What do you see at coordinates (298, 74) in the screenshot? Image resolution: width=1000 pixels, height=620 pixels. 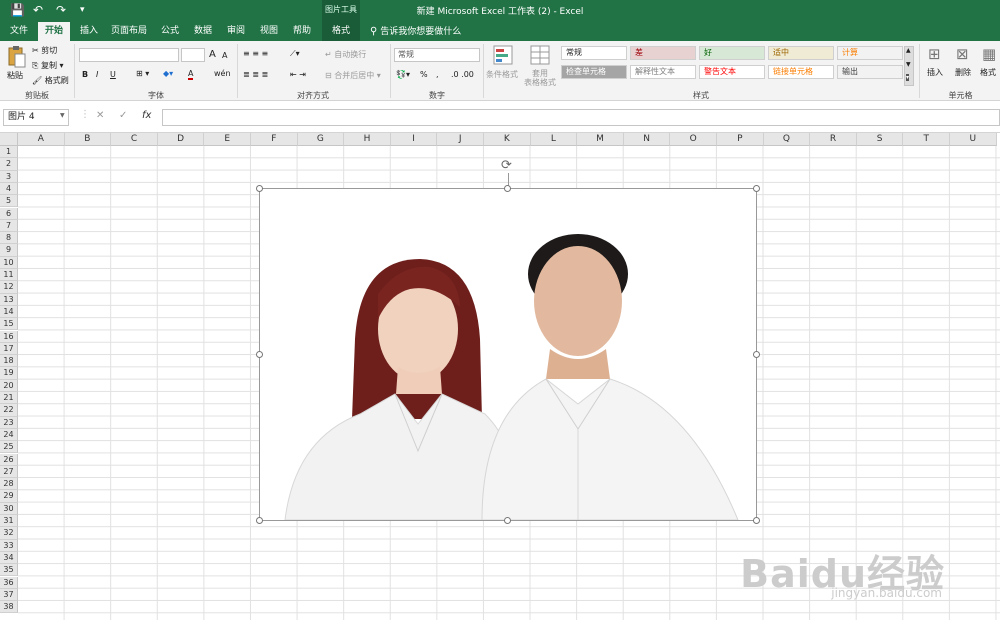 I see `indent-icon: ⇤ ⇥` at bounding box center [298, 74].